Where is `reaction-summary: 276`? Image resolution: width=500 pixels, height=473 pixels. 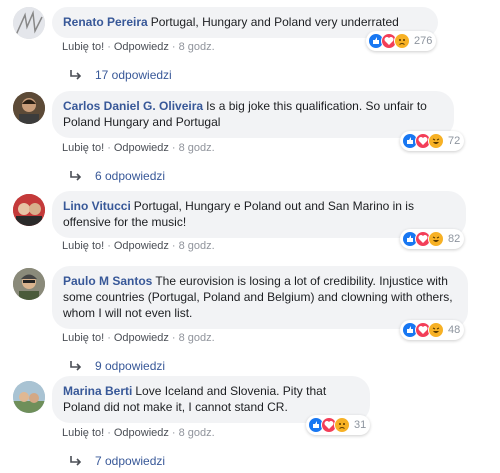
reaction-summary: 276 is located at coordinates (401, 41).